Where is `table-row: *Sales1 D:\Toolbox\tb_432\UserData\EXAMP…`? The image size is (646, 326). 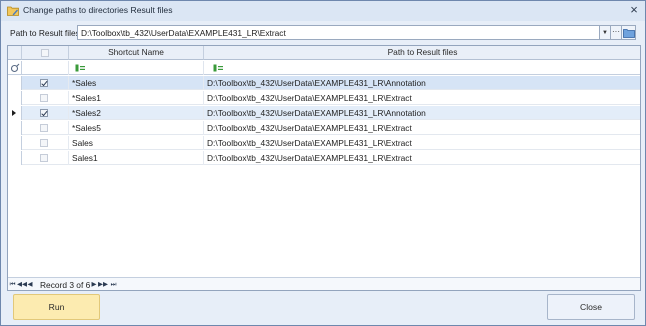 table-row: *Sales1 D:\Toolbox\tb_432\UserData\EXAMP… is located at coordinates (324, 98).